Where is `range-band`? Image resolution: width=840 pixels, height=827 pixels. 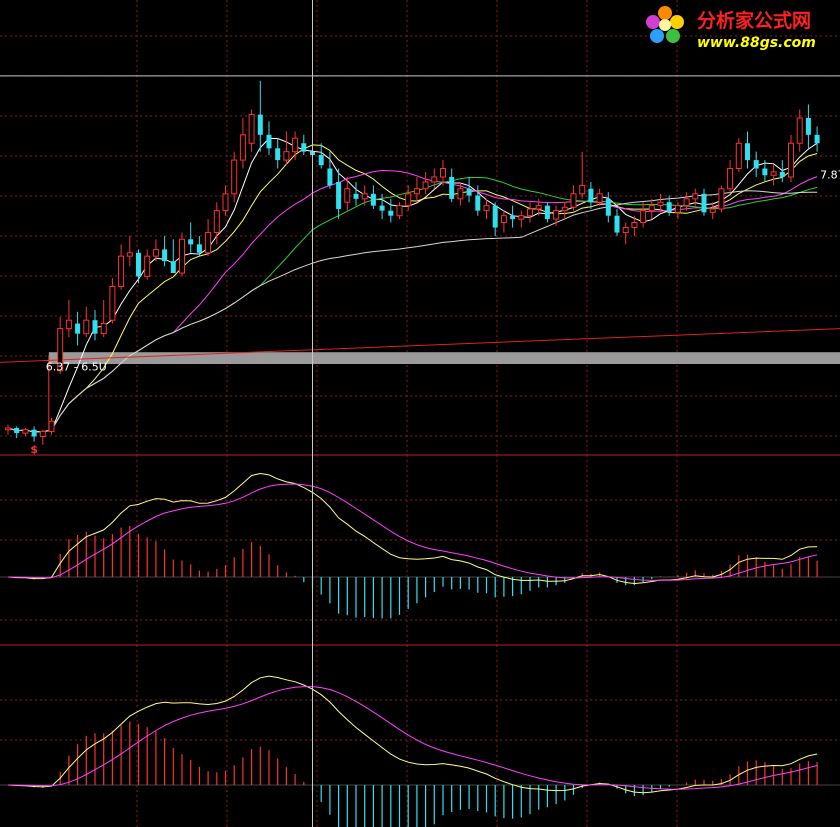 range-band is located at coordinates (444, 358).